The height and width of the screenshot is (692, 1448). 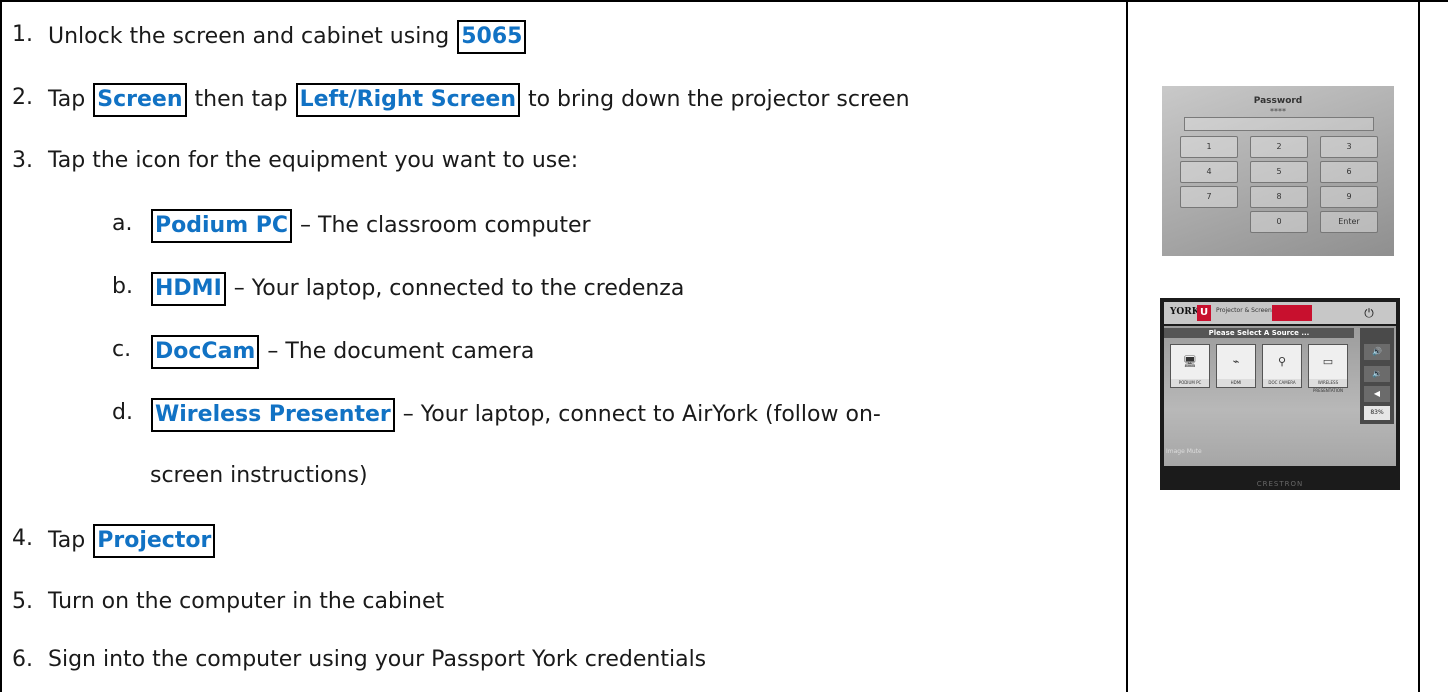 I want to click on keyword-hdmi: HDMI, so click(x=188, y=289).